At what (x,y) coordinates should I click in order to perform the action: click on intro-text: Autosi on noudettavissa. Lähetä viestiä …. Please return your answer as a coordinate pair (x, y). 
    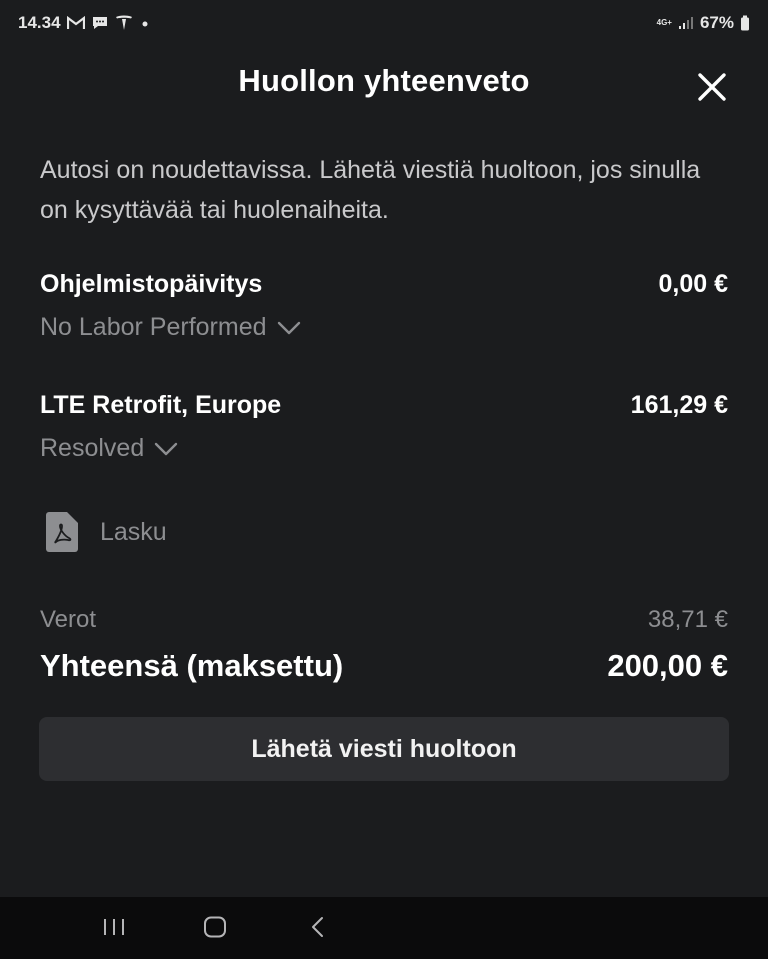
    Looking at the image, I should click on (370, 190).